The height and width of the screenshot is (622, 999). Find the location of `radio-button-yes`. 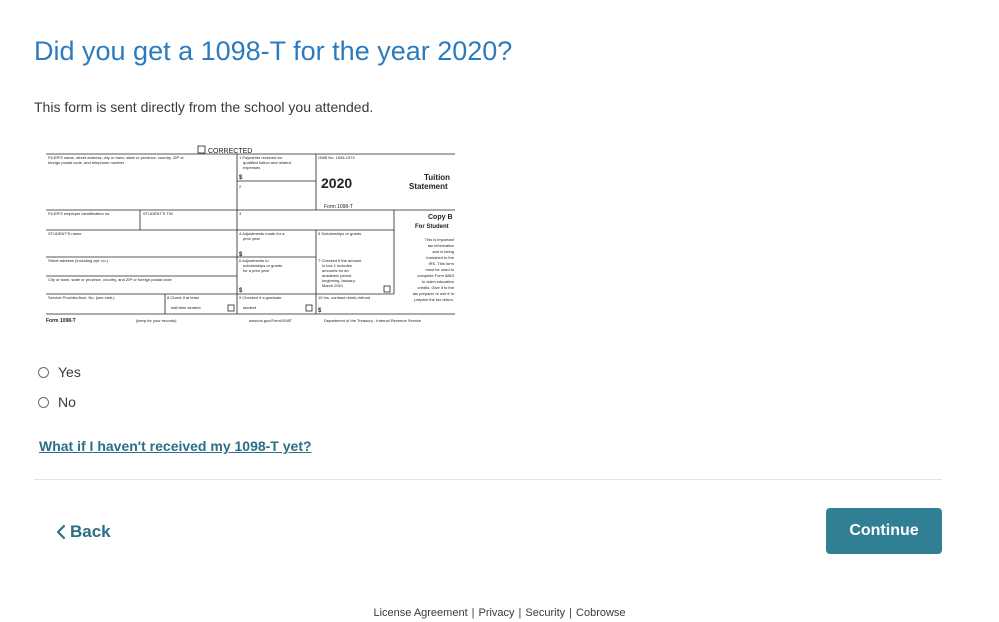

radio-button-yes is located at coordinates (43, 372).